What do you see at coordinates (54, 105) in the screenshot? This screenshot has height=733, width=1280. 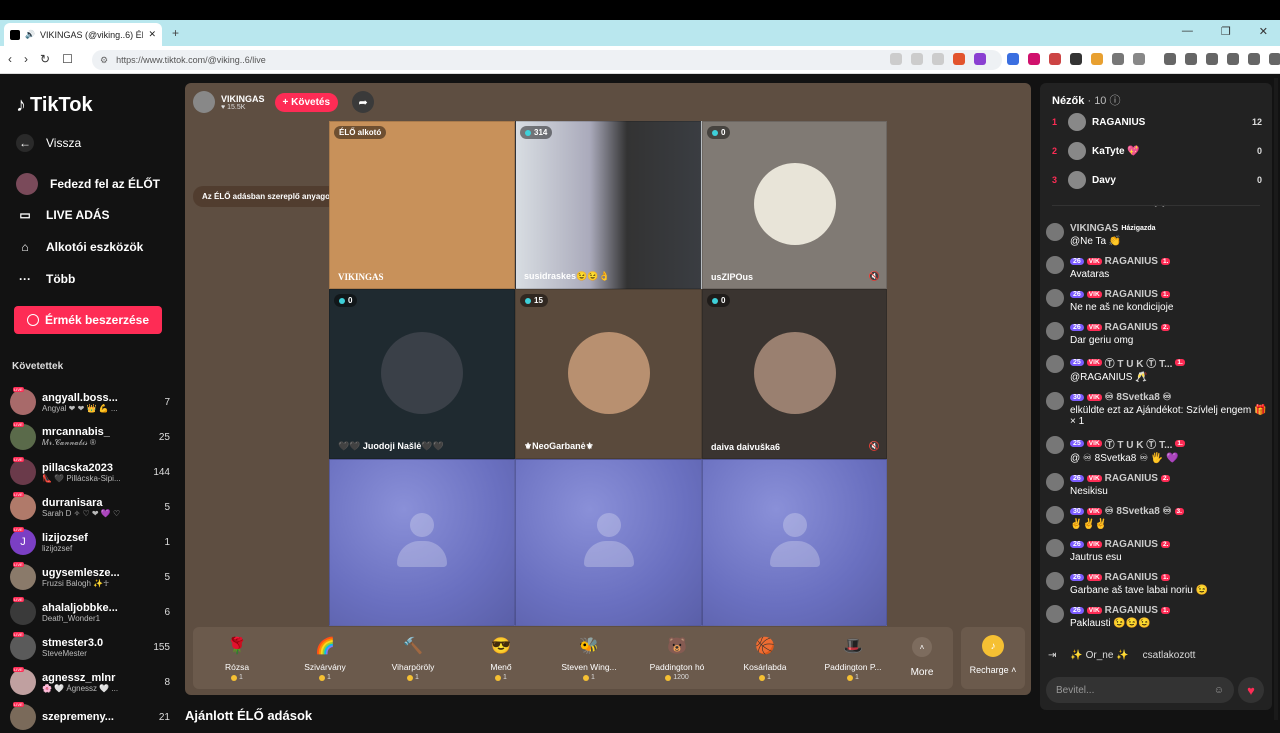 I see `tiktok-logo: ♪ TikTok` at bounding box center [54, 105].